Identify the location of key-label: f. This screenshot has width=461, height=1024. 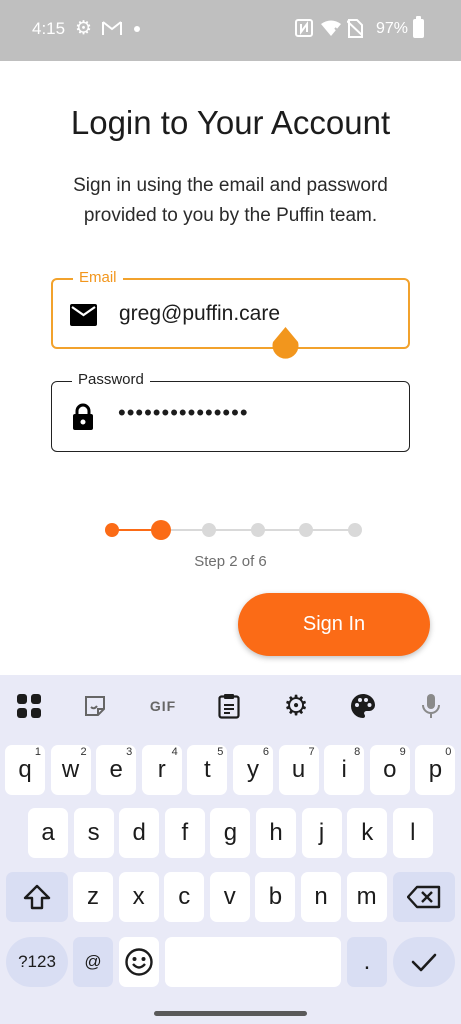
(185, 832).